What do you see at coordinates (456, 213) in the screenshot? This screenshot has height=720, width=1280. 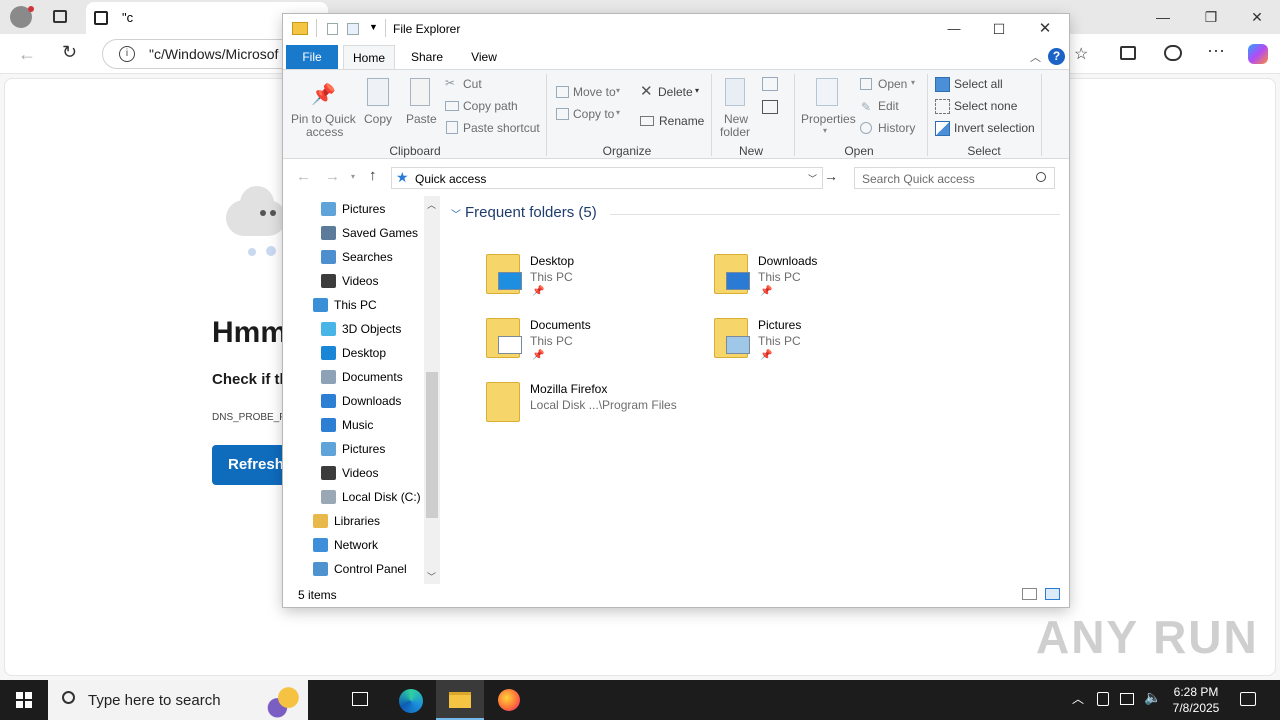 I see `collapse-section-icon: ﹀` at bounding box center [456, 213].